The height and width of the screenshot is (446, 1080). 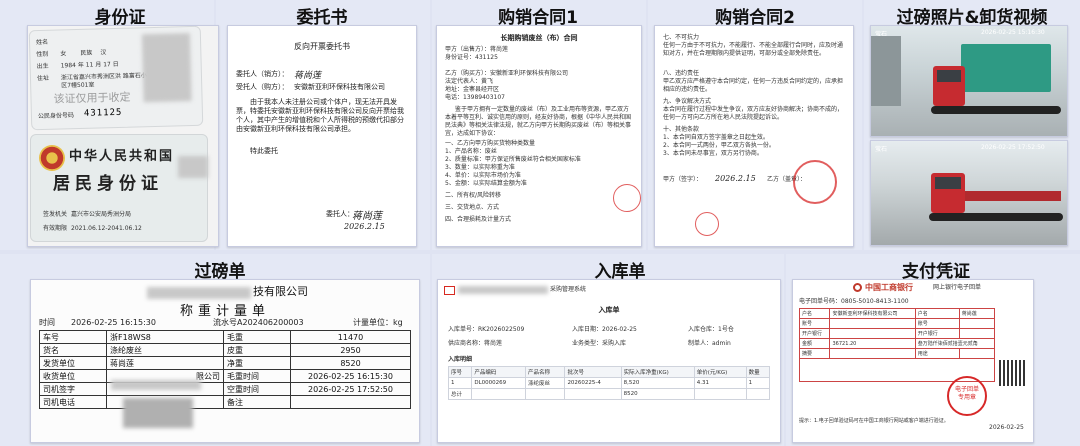 What do you see at coordinates (460, 372) in the screenshot?
I see `col-header: 序号` at bounding box center [460, 372].